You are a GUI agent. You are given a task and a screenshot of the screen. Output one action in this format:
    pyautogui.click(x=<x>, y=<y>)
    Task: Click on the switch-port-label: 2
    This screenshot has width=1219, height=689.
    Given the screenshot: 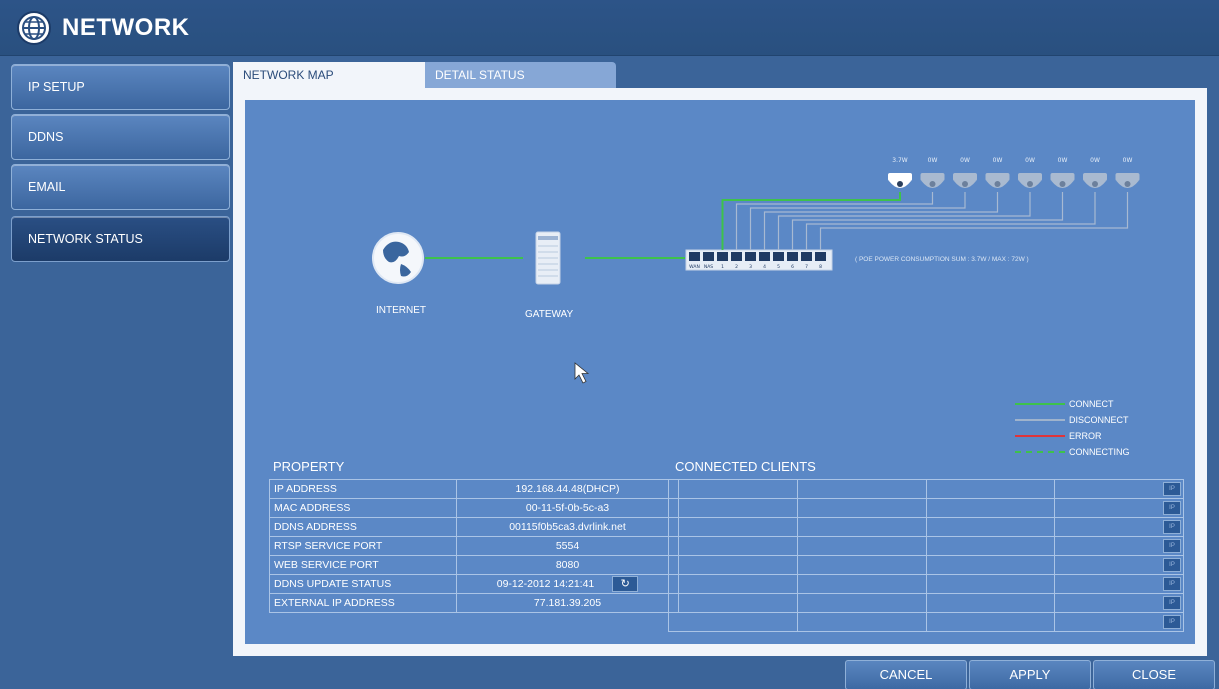 What is the action you would take?
    pyautogui.click(x=736, y=267)
    